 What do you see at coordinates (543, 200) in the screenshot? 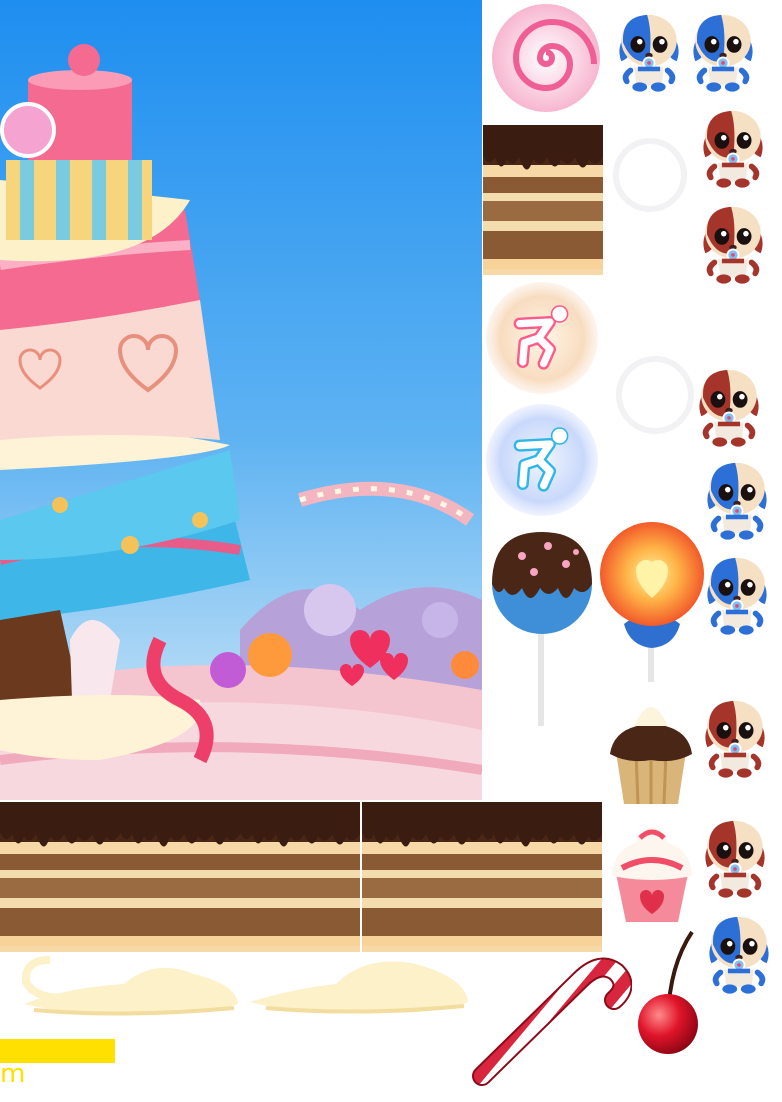
I see `cake-tile-small` at bounding box center [543, 200].